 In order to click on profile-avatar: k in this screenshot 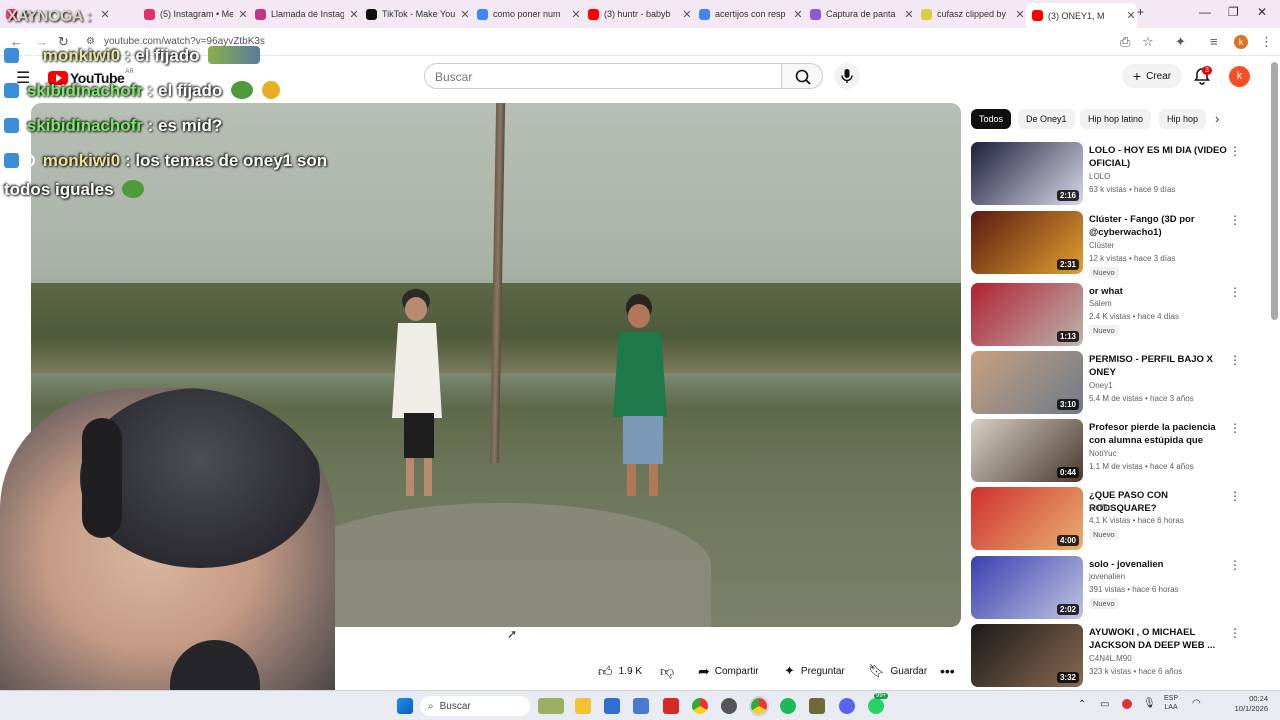, I will do `click(1241, 42)`.